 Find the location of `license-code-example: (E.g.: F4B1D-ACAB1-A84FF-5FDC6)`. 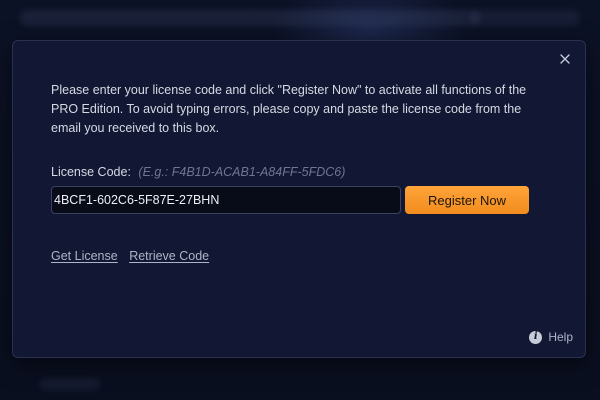

license-code-example: (E.g.: F4B1D-ACAB1-A84FF-5FDC6) is located at coordinates (242, 172).